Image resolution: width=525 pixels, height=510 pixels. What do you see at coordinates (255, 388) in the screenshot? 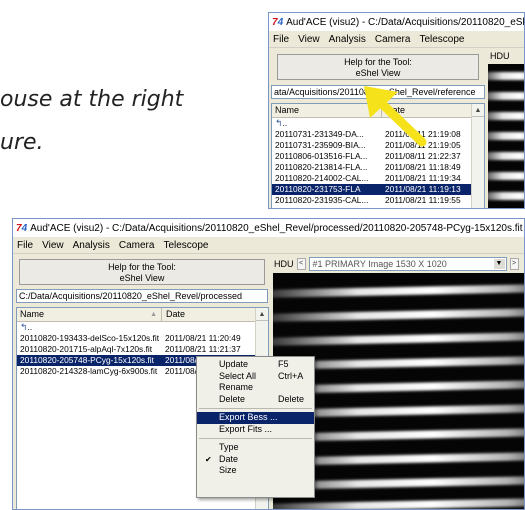
I see `menu-item-rename: Rename` at bounding box center [255, 388].